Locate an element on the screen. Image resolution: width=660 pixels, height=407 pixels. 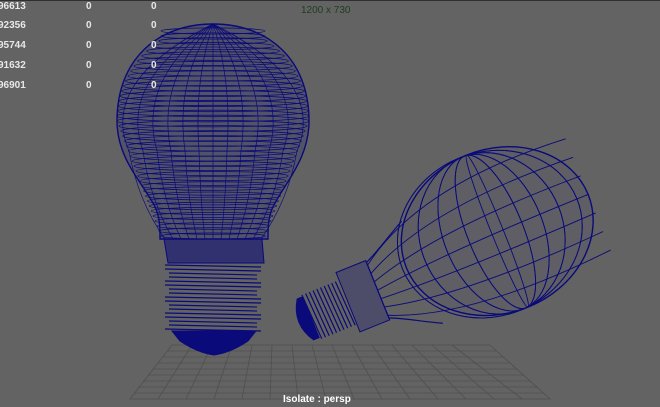
resolution-gate-label: 1200 x 730 is located at coordinates (326, 10).